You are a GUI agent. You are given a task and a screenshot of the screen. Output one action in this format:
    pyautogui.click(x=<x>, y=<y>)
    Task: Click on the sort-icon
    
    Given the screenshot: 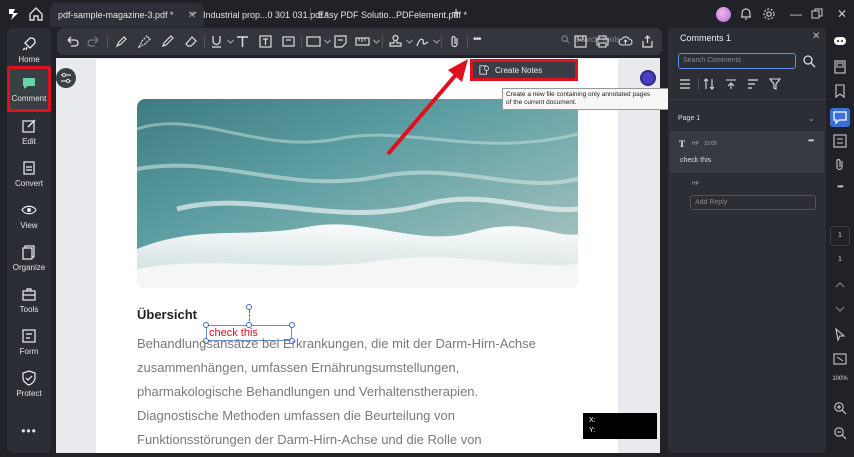 What is the action you would take?
    pyautogui.click(x=709, y=84)
    